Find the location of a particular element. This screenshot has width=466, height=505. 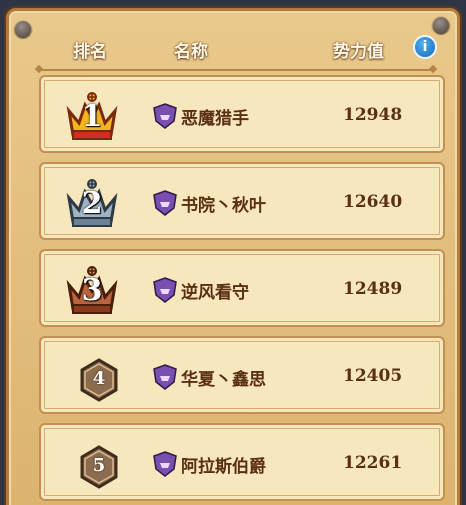

player-name: 华夏丶鑫思 is located at coordinates (223, 380).